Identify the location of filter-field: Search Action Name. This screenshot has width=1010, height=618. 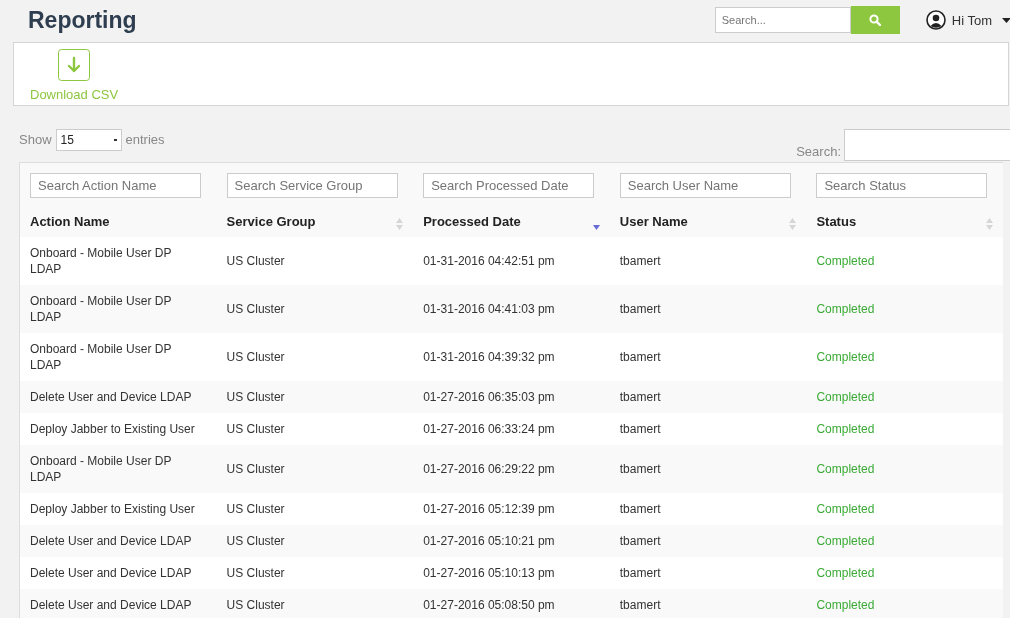
(115, 185).